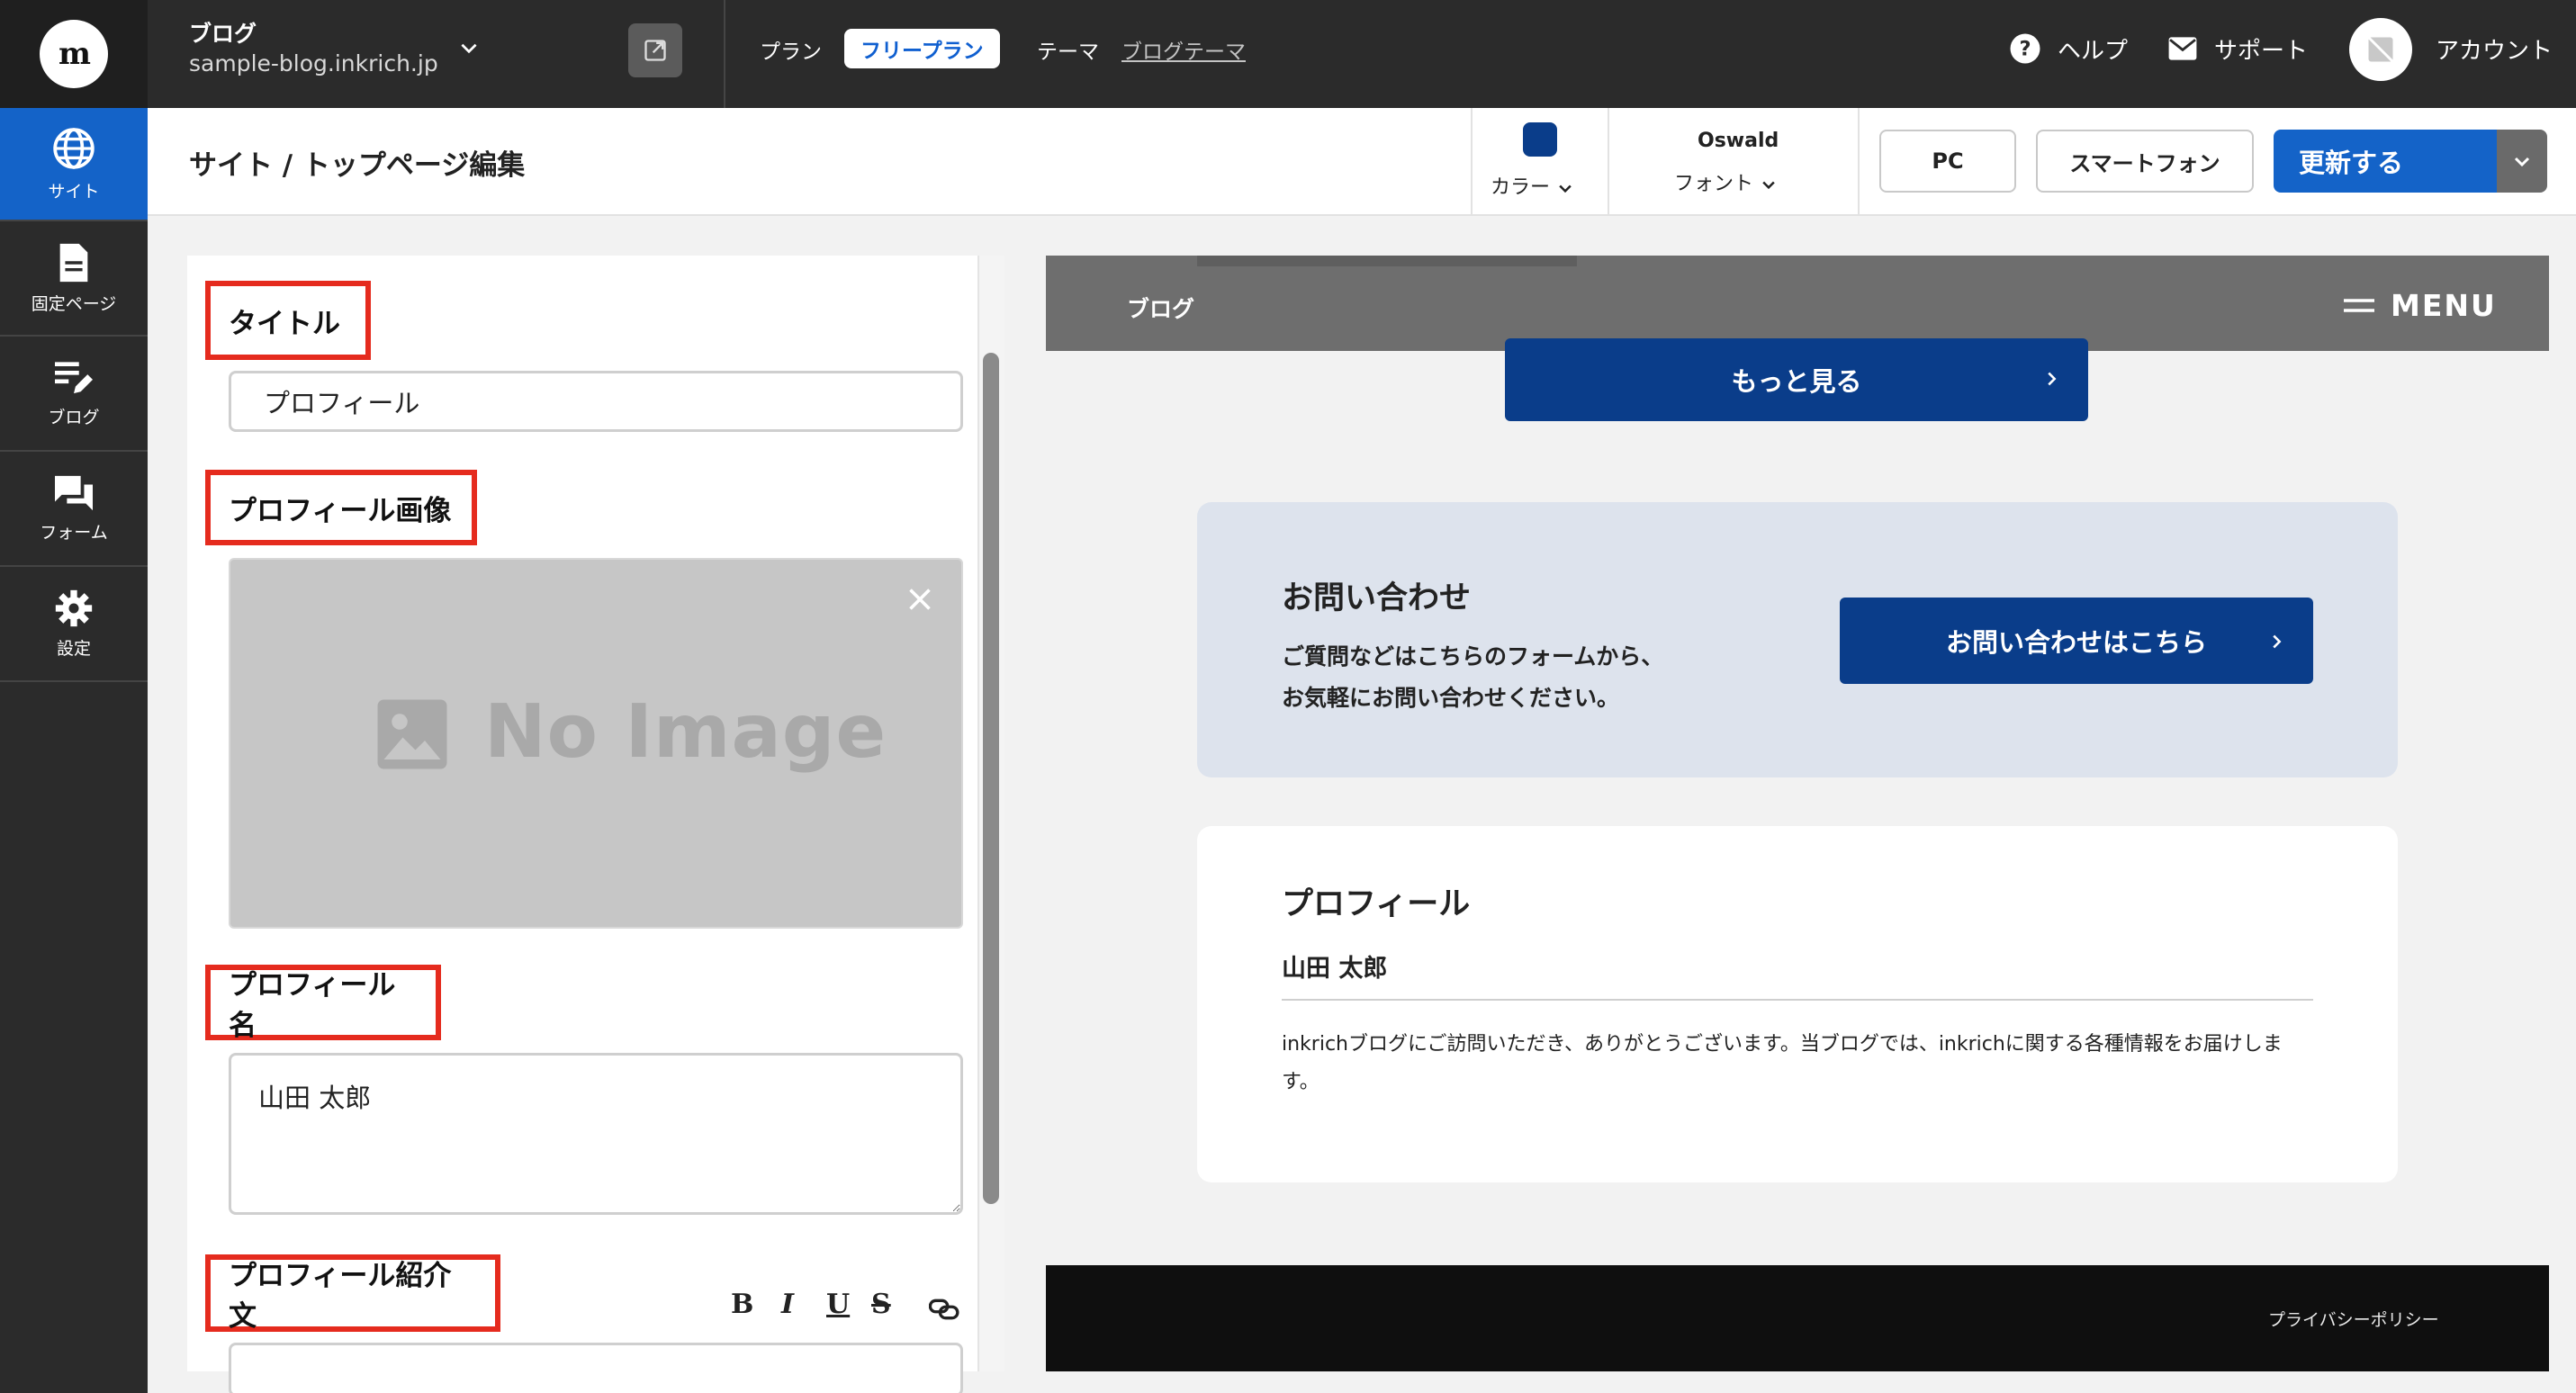 The image size is (2576, 1393). Describe the element at coordinates (791, 52) in the screenshot. I see `plan-label: プラン` at that location.